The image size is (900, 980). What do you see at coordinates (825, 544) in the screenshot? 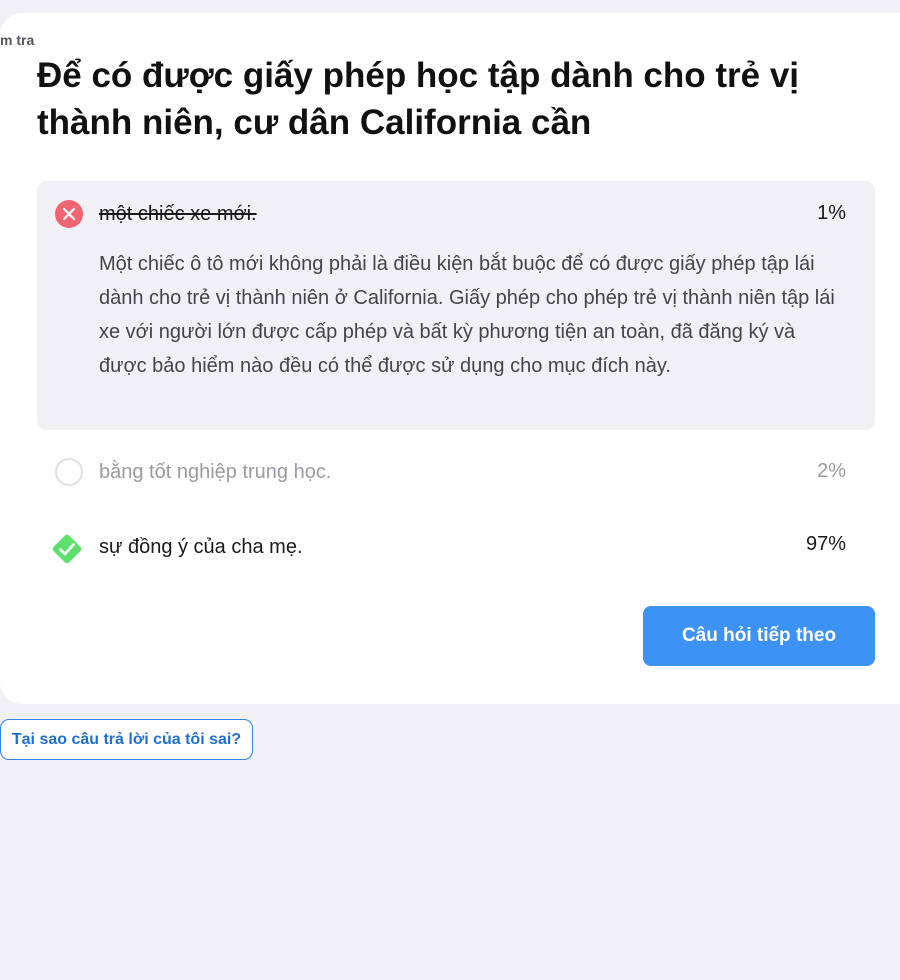
I see `answer-percent: 97%` at bounding box center [825, 544].